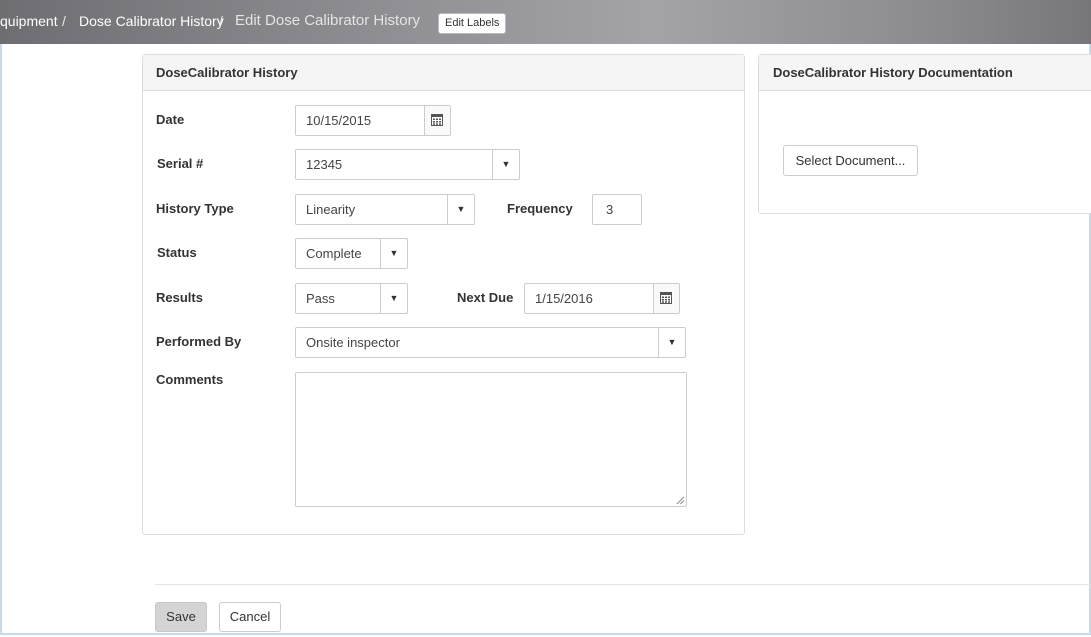  What do you see at coordinates (351, 298) in the screenshot?
I see `results-select: Pass ▼` at bounding box center [351, 298].